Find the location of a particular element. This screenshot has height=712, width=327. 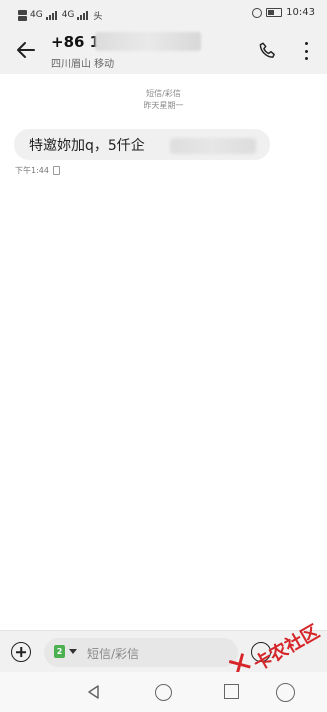

sim-card-icon is located at coordinates (56, 170).